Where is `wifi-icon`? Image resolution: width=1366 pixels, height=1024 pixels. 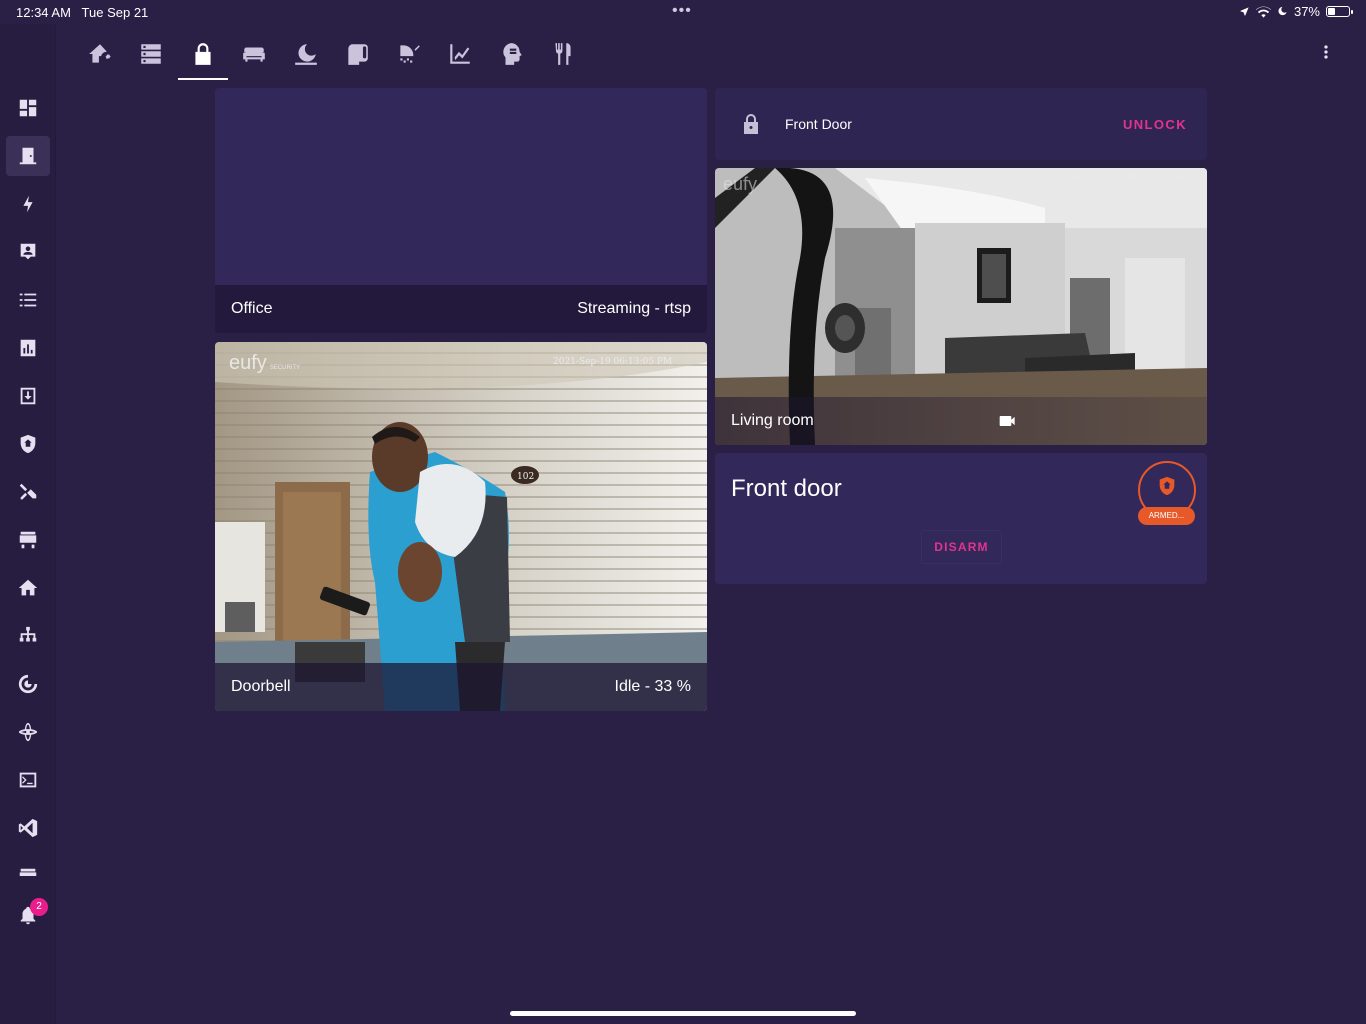
wifi-icon is located at coordinates (1263, 12).